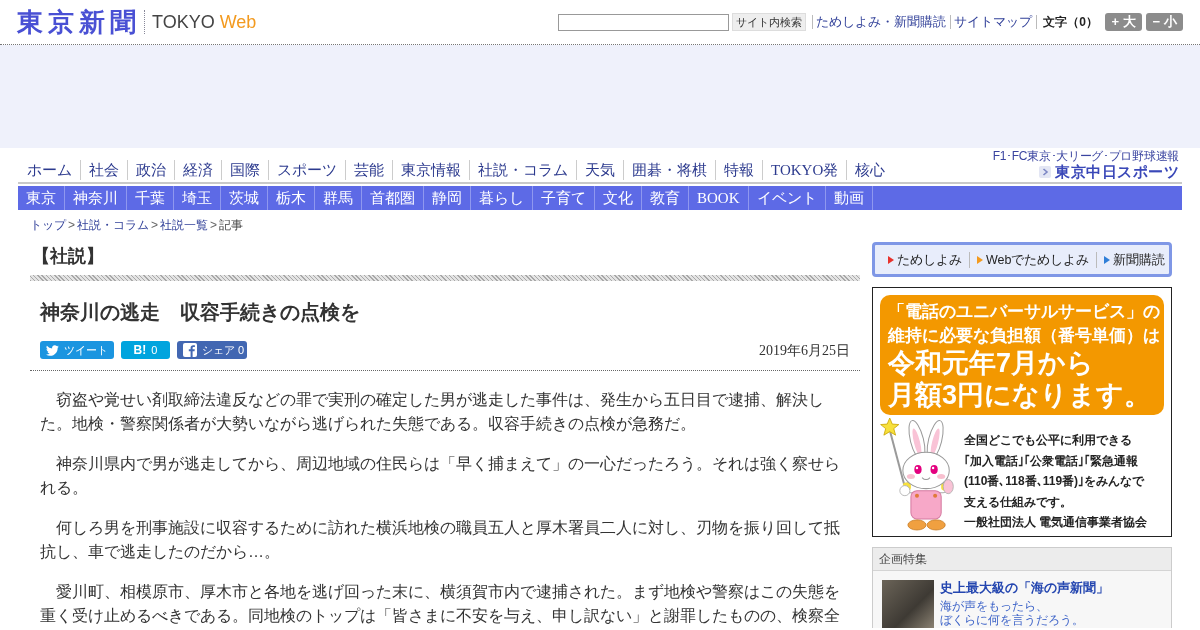  What do you see at coordinates (1055, 471) in the screenshot?
I see `ad-body-text: 全国どこでも公平に利用できる ｢加入電話｣｢公衆電話｣｢緊急通報 (110番､118番､119番)｣をみんなで 支える仕組みです。` at bounding box center [1055, 471].